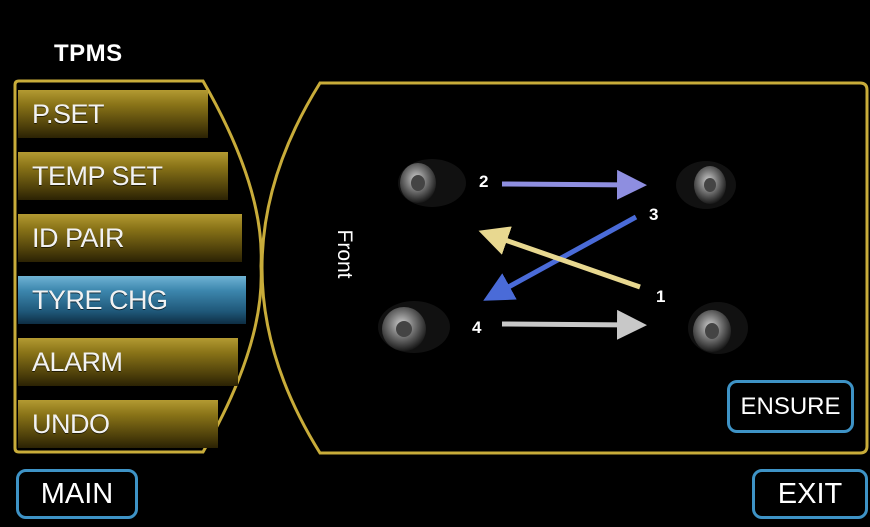 The image size is (870, 527). I want to click on tire-front-left-icon, so click(432, 183).